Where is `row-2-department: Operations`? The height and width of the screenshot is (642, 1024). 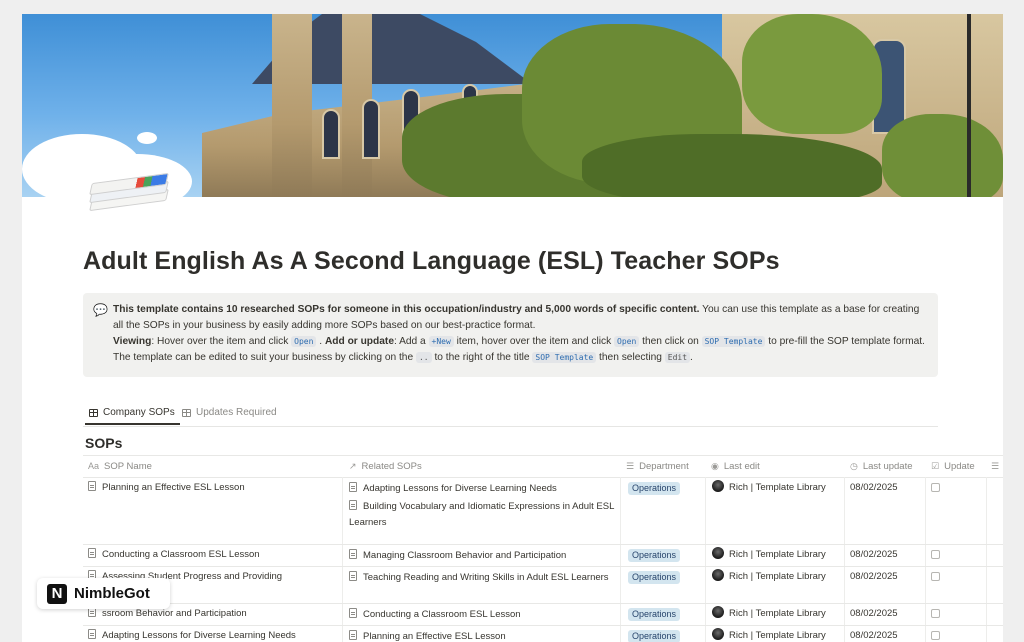 row-2-department: Operations is located at coordinates (654, 556).